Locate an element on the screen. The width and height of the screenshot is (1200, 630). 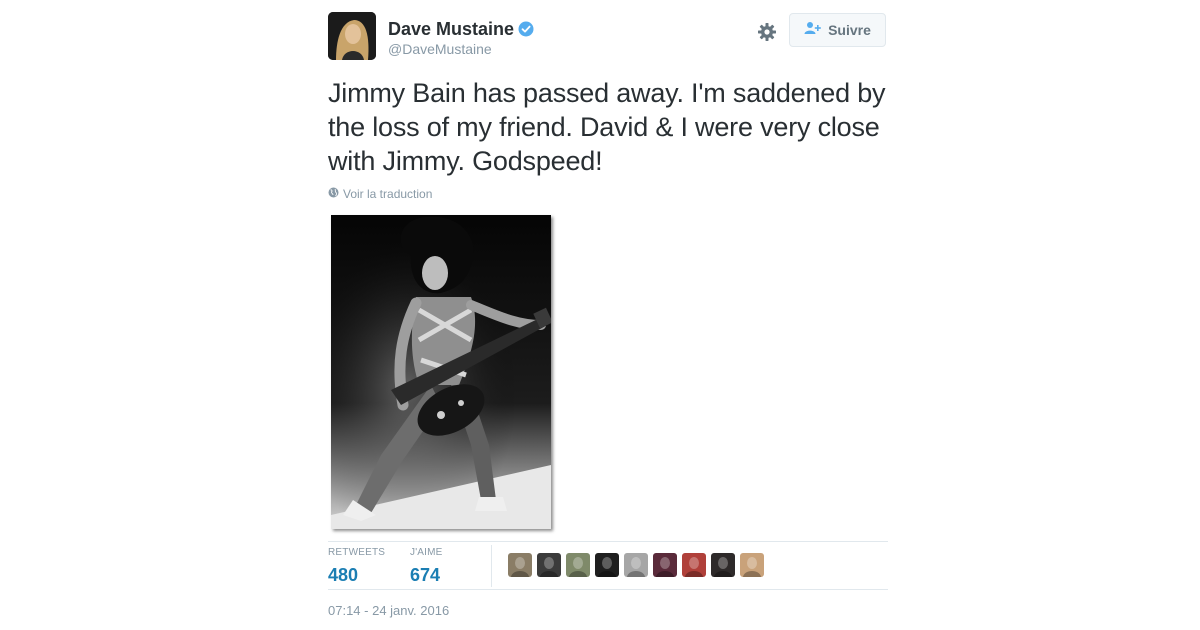
follow-button: Suivre is located at coordinates (837, 30).